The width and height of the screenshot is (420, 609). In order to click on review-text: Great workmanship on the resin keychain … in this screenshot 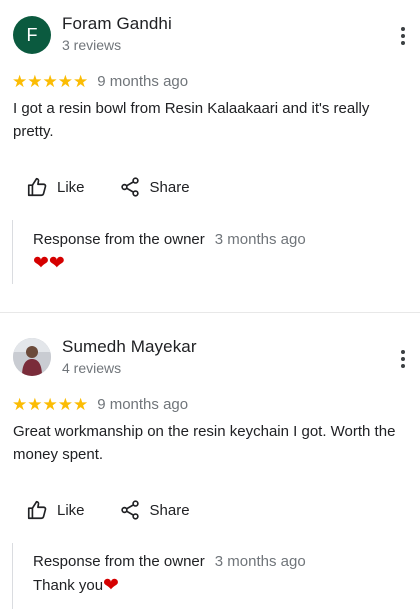, I will do `click(204, 443)`.